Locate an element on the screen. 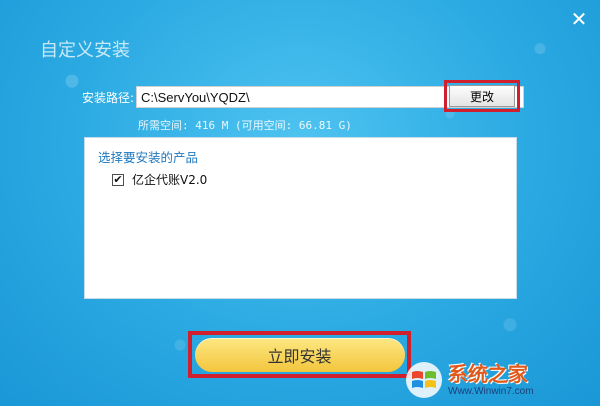 Image resolution: width=600 pixels, height=406 pixels. product-checkbox: ✔ is located at coordinates (118, 179).